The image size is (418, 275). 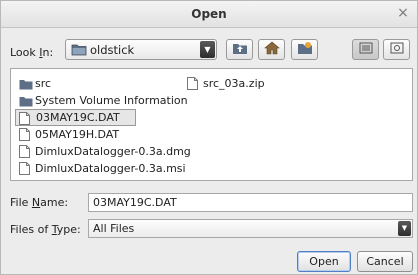 I want to click on look-in-combo: oldstick ▼, so click(x=141, y=49).